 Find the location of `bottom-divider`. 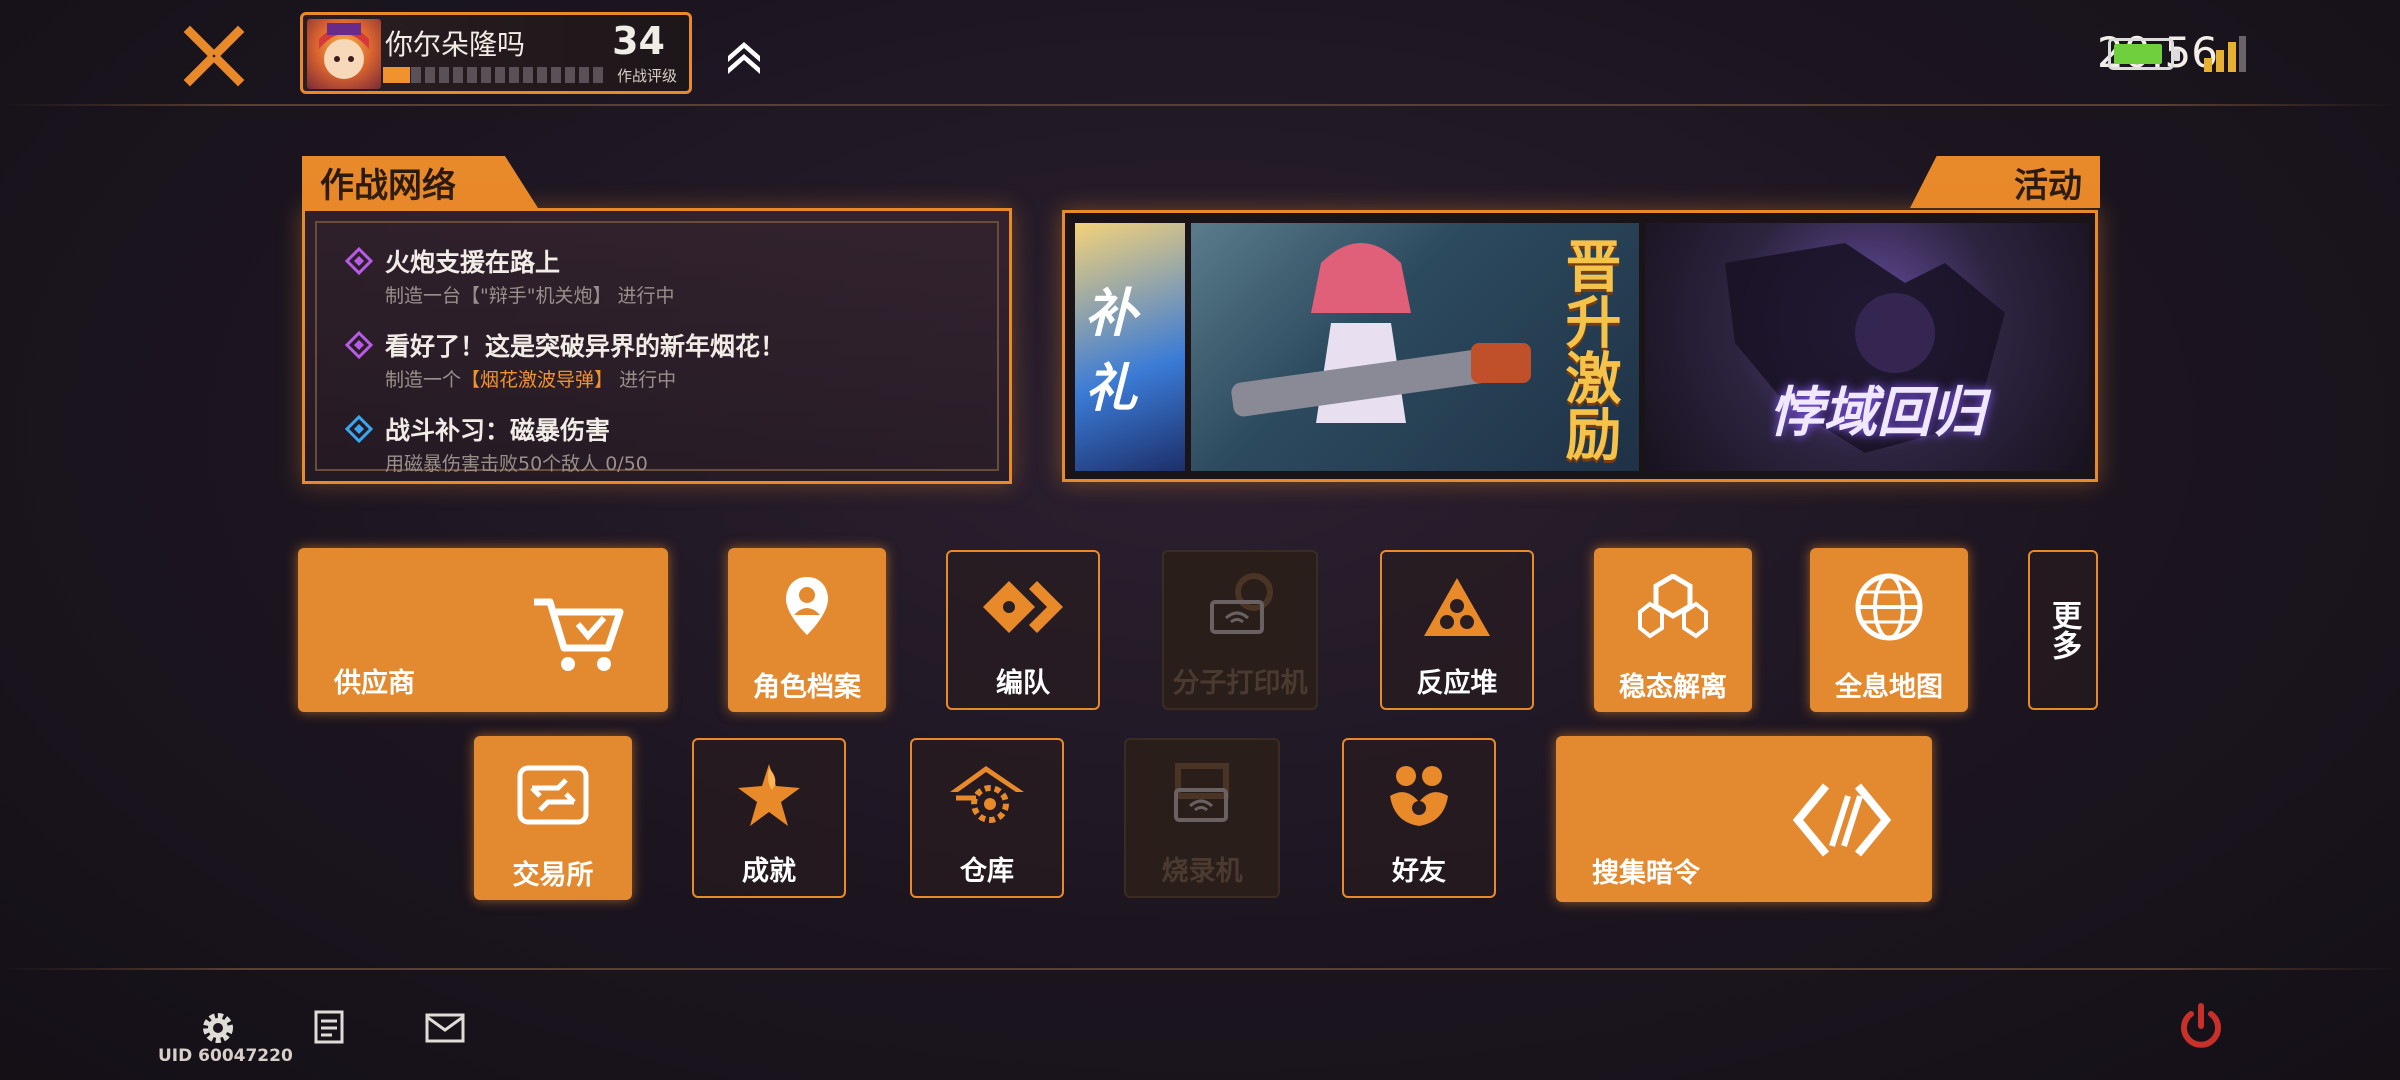

bottom-divider is located at coordinates (1200, 969).